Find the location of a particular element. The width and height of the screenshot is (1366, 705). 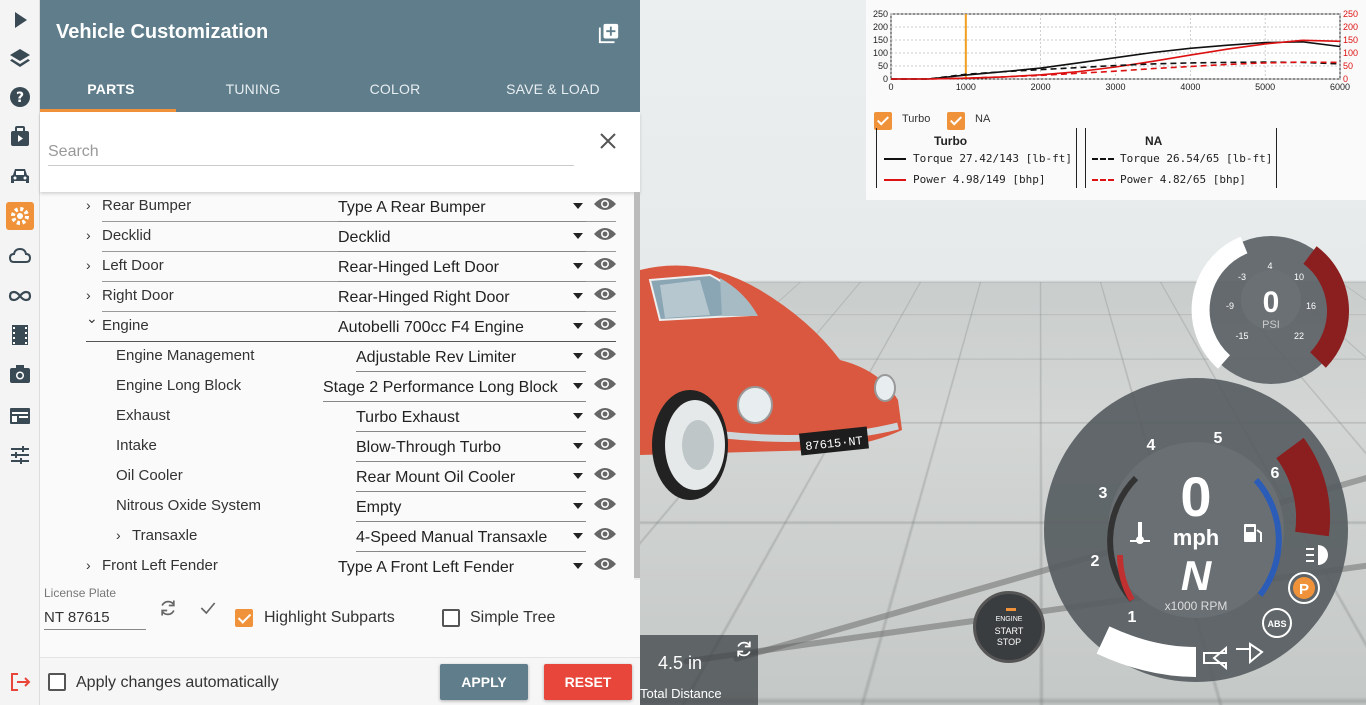

reset-button: RESET is located at coordinates (588, 682).